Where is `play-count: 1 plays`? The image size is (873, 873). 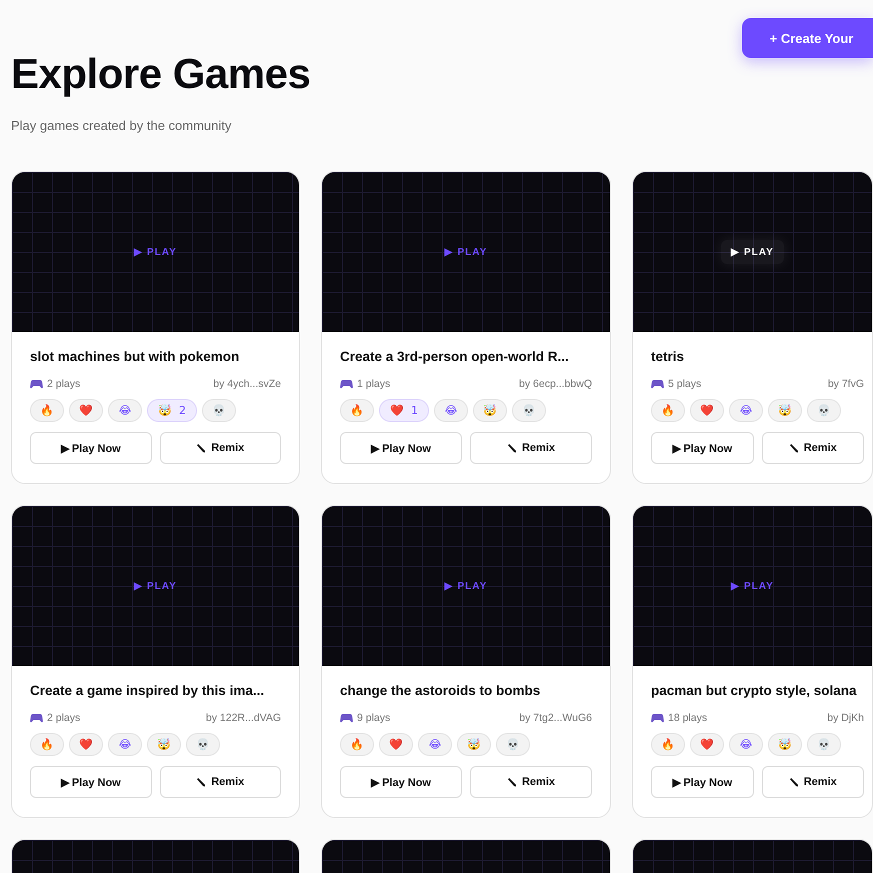
play-count: 1 plays is located at coordinates (373, 384).